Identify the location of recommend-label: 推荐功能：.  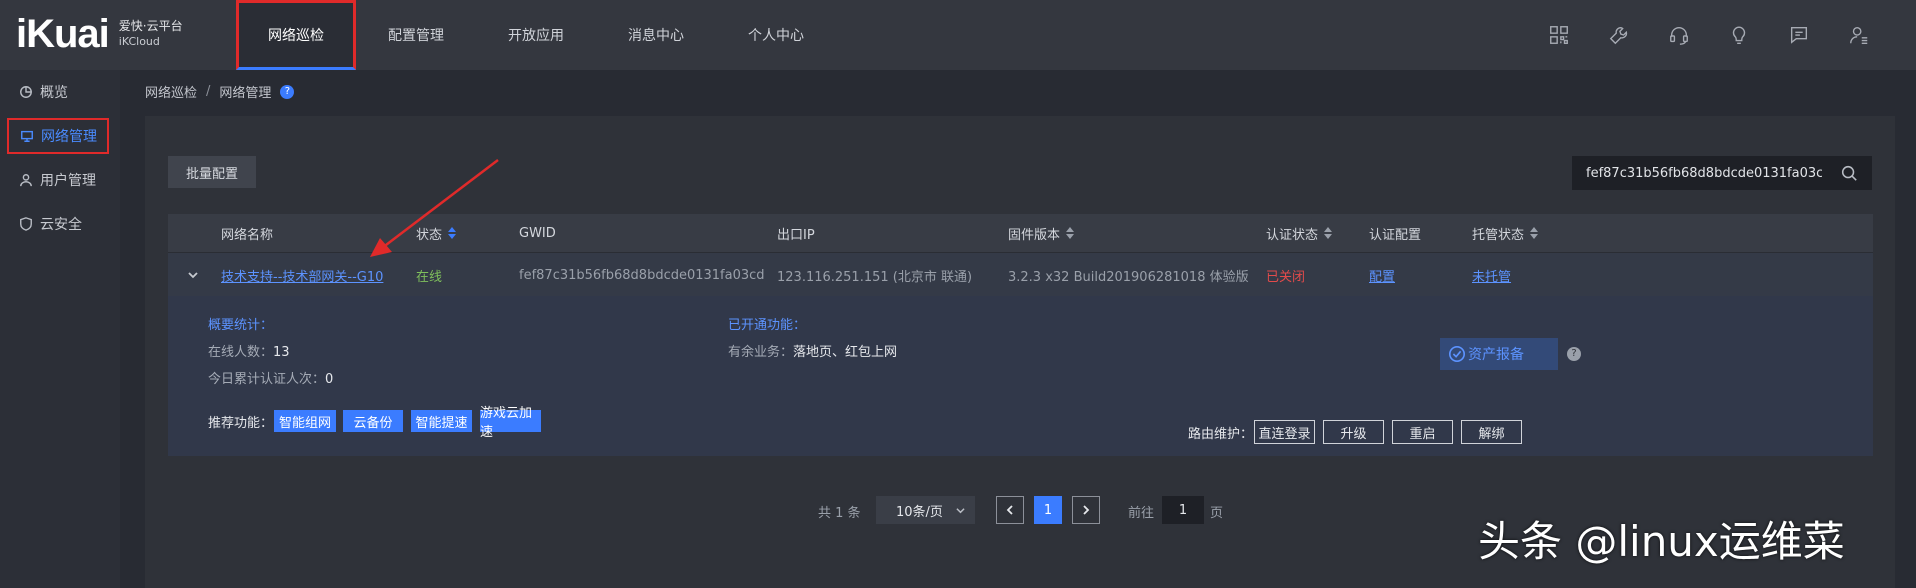
(241, 423).